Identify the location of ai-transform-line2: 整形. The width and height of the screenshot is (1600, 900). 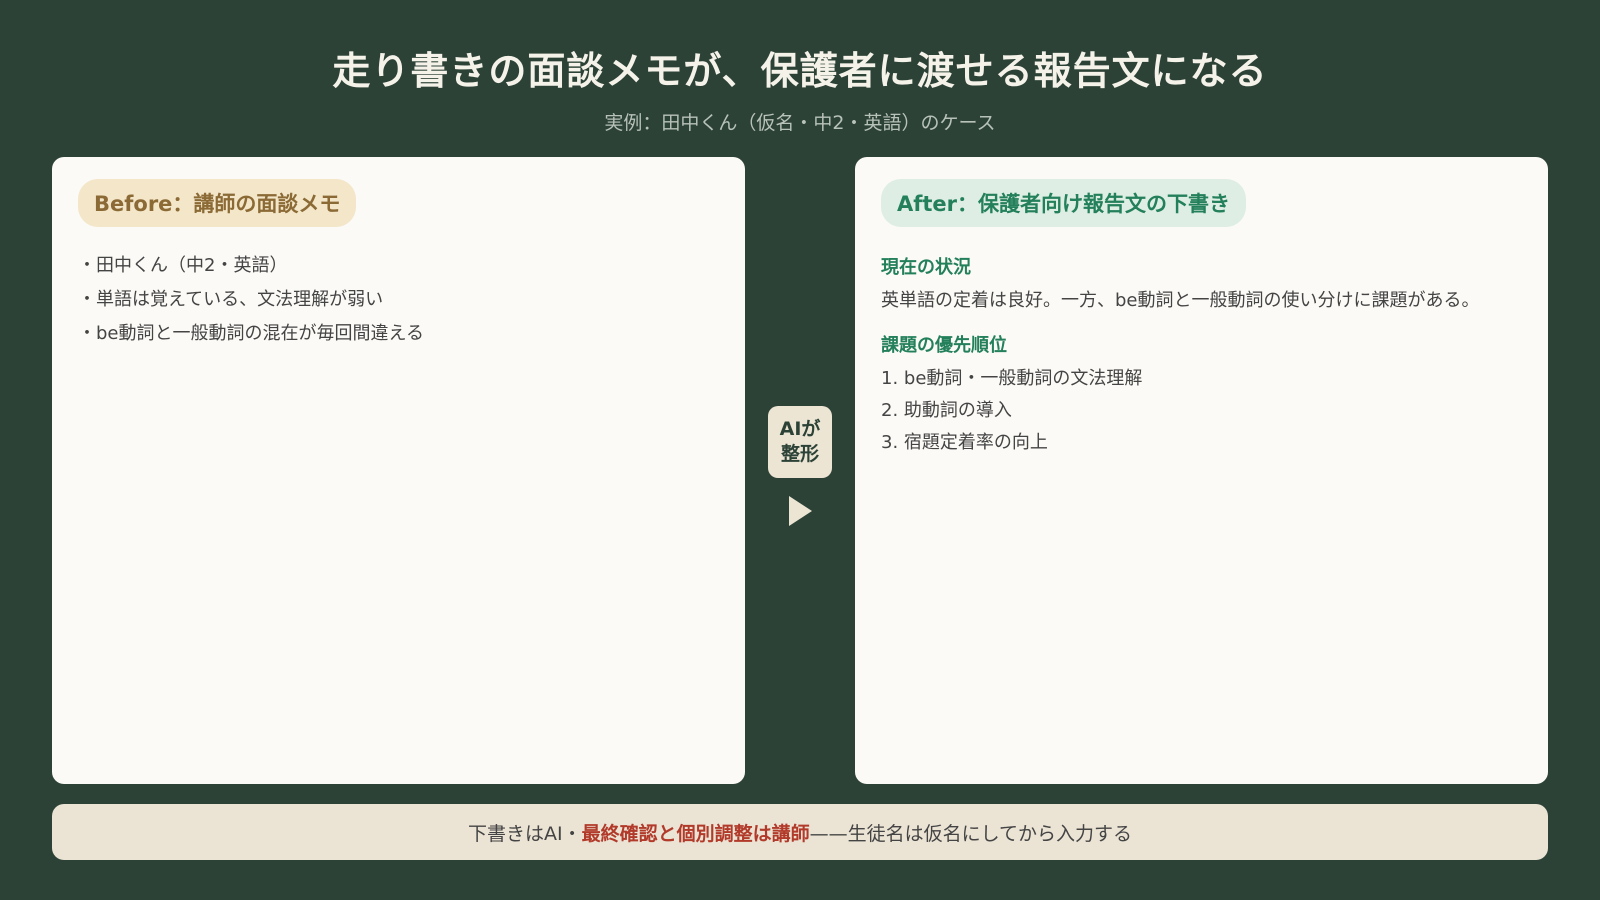
(799, 454).